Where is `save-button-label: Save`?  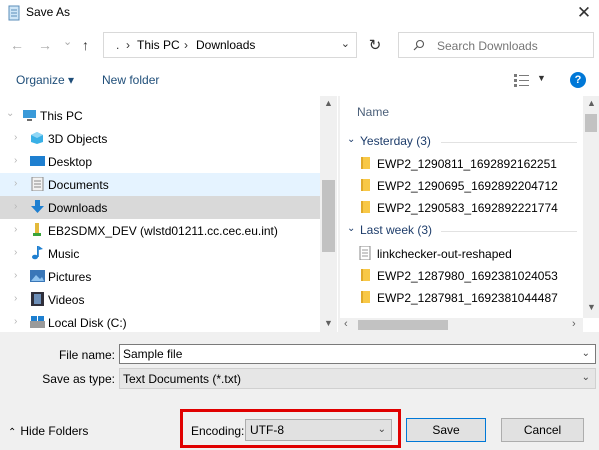
save-button-label: Save is located at coordinates (446, 430).